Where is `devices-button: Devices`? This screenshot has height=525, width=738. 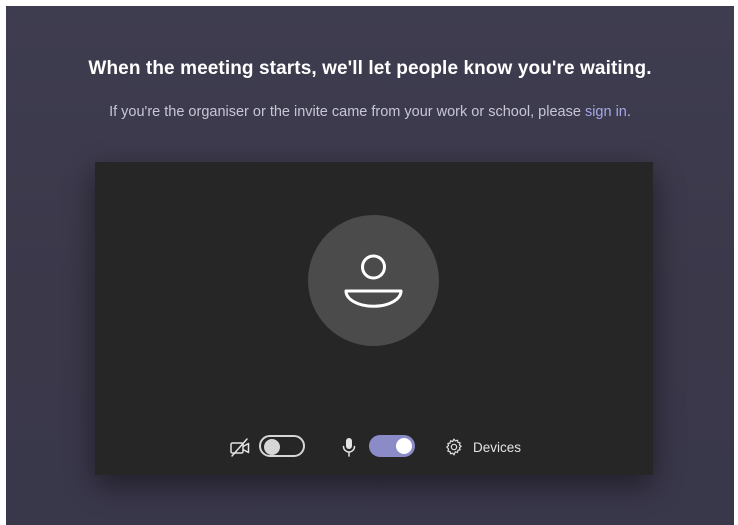 devices-button: Devices is located at coordinates (482, 447).